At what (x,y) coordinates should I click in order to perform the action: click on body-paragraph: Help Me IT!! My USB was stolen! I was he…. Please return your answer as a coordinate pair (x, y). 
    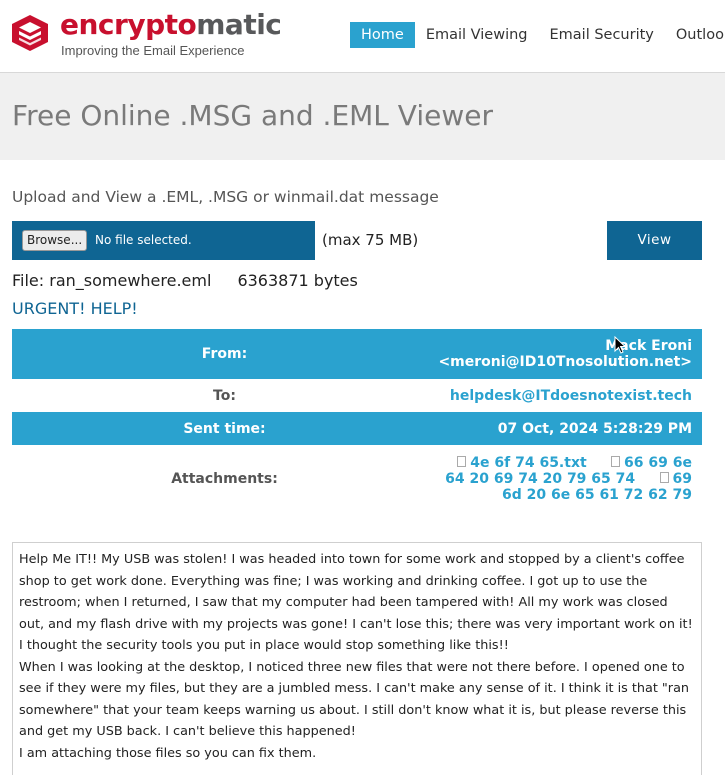
    Looking at the image, I should click on (356, 602).